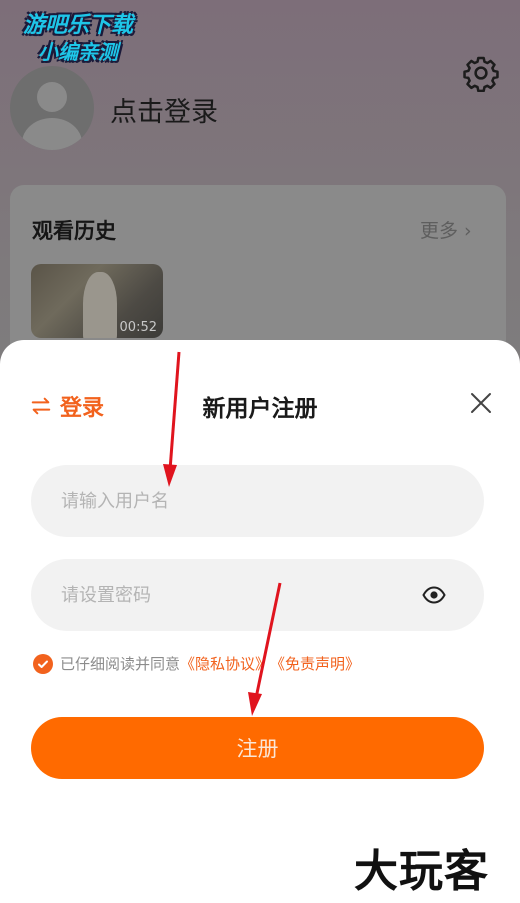  I want to click on history-video-thumbnail: 00:52, so click(97, 301).